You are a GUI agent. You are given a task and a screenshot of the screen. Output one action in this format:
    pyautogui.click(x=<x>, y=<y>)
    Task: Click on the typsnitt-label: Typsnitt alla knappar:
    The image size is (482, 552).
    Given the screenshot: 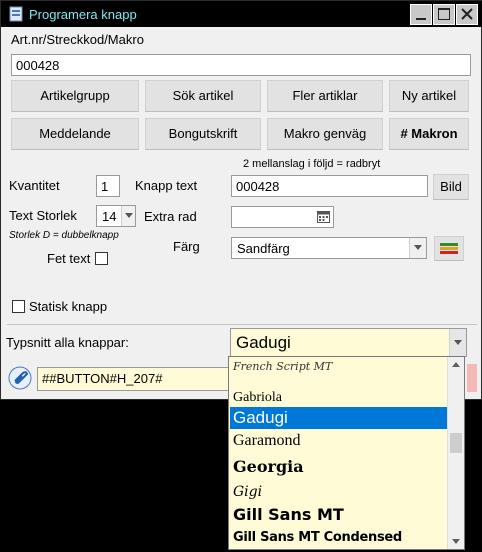 What is the action you would take?
    pyautogui.click(x=67, y=342)
    